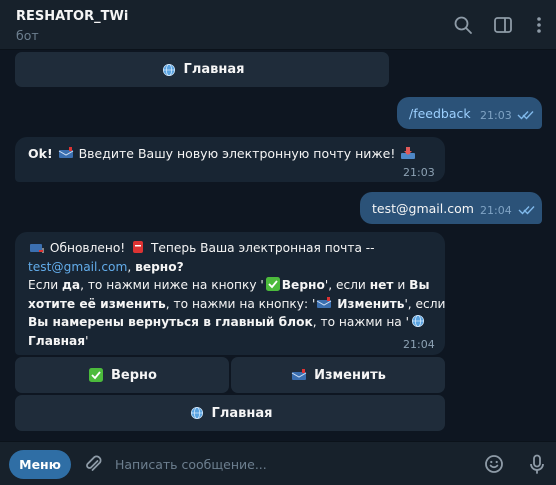 This screenshot has height=485, width=556. Describe the element at coordinates (58, 340) in the screenshot. I see `updated-line-6: Главная'` at that location.